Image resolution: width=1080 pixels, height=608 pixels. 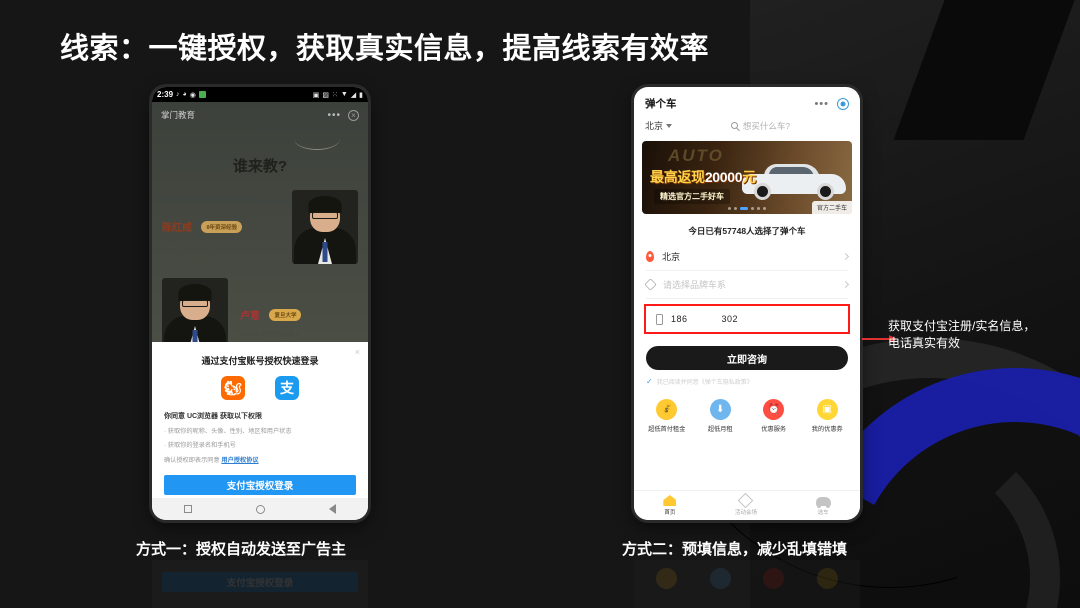 I want to click on quick-entry-label: 我的优惠券, so click(x=827, y=429).